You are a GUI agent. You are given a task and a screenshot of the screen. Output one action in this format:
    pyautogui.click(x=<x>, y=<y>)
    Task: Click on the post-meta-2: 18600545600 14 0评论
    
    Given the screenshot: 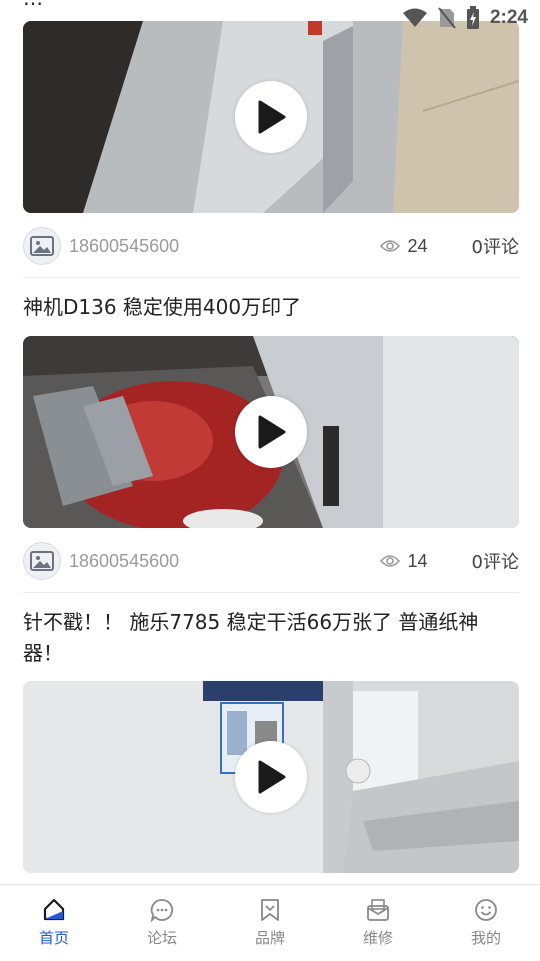 What is the action you would take?
    pyautogui.click(x=271, y=561)
    